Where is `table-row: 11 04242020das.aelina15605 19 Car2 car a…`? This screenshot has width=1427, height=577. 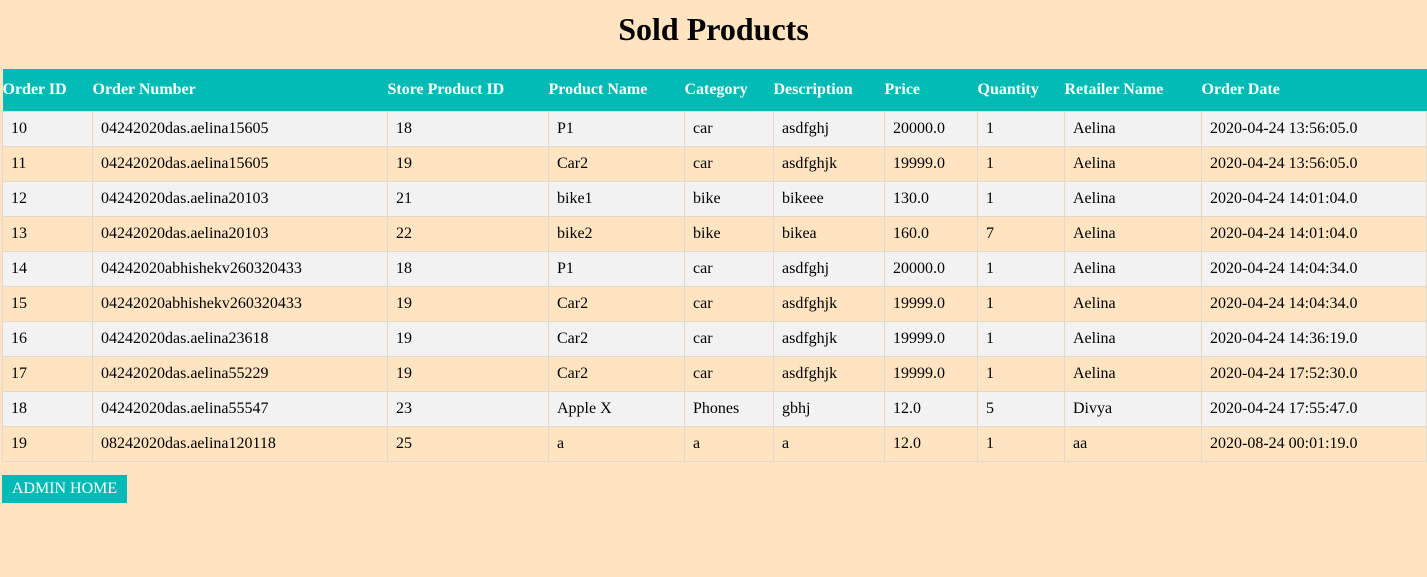 table-row: 11 04242020das.aelina15605 19 Car2 car a… is located at coordinates (714, 163).